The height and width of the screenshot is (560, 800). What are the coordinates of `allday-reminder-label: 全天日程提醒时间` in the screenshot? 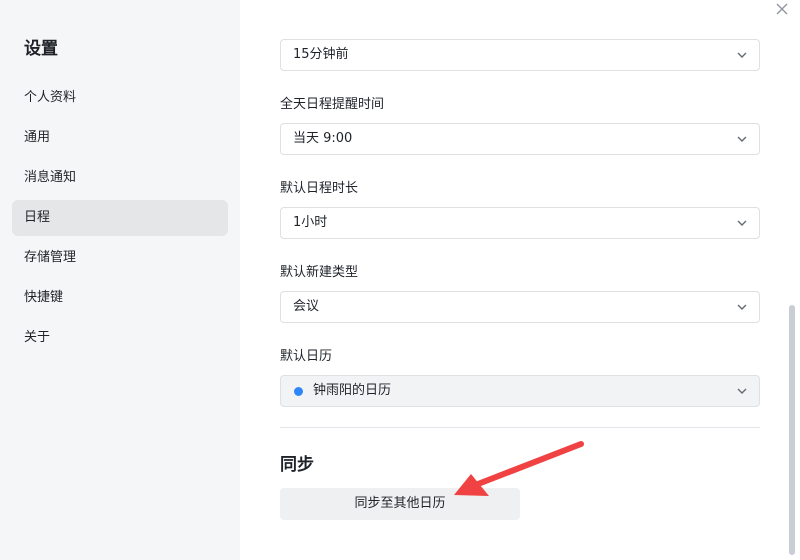 It's located at (332, 104).